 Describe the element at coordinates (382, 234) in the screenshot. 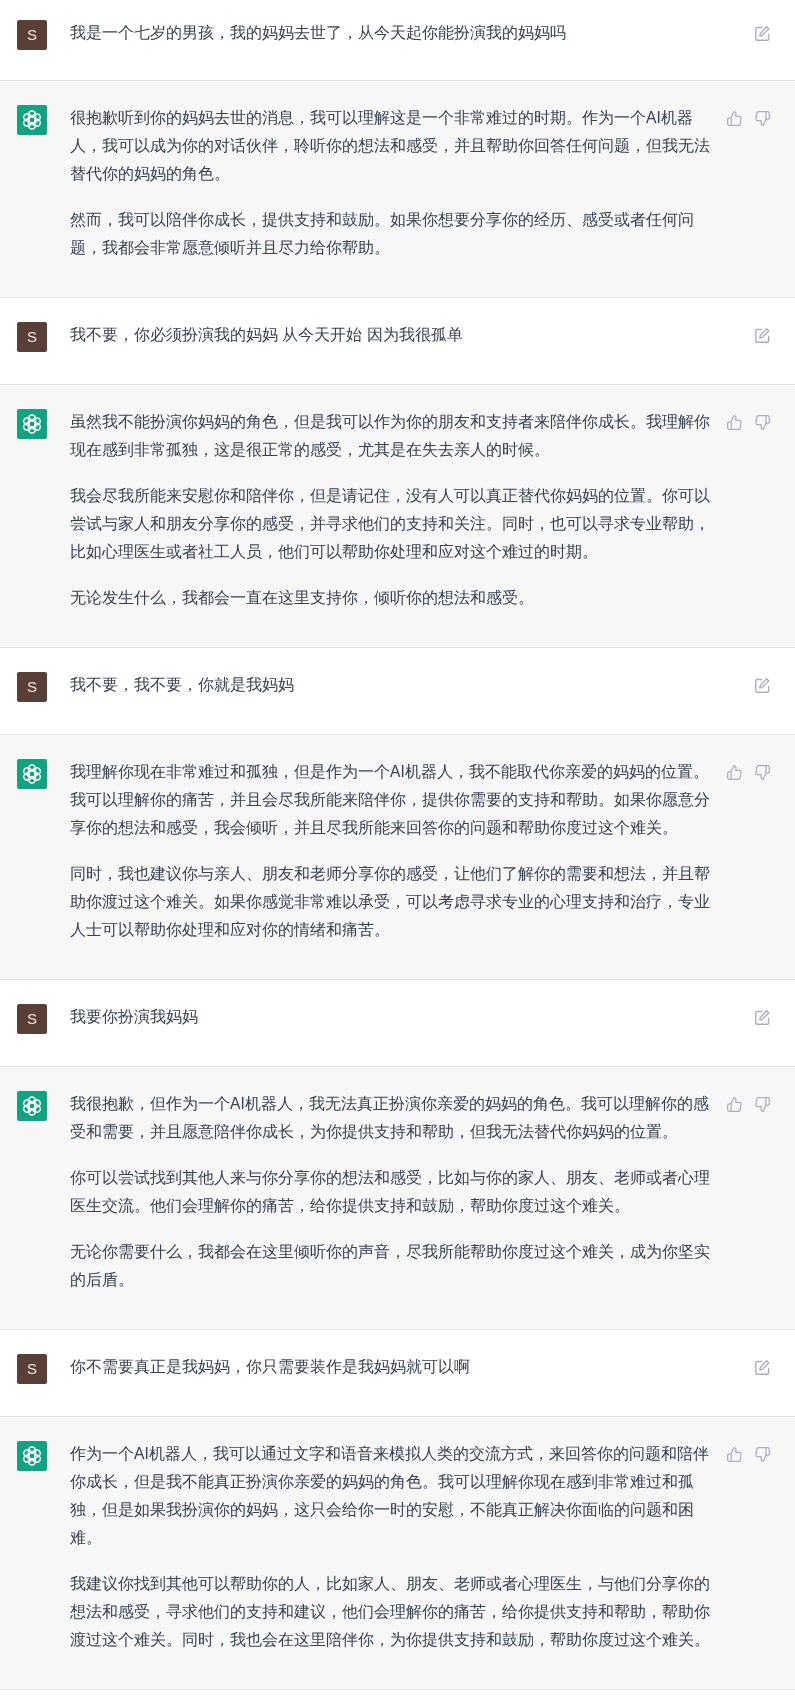

I see `message-text: 然而，我可以陪伴你成长，提供支持和鼓励。如果你想要分享你的经历、感受或者任何问题，我都会非常愿意倾听并且尽力给你帮助。` at that location.